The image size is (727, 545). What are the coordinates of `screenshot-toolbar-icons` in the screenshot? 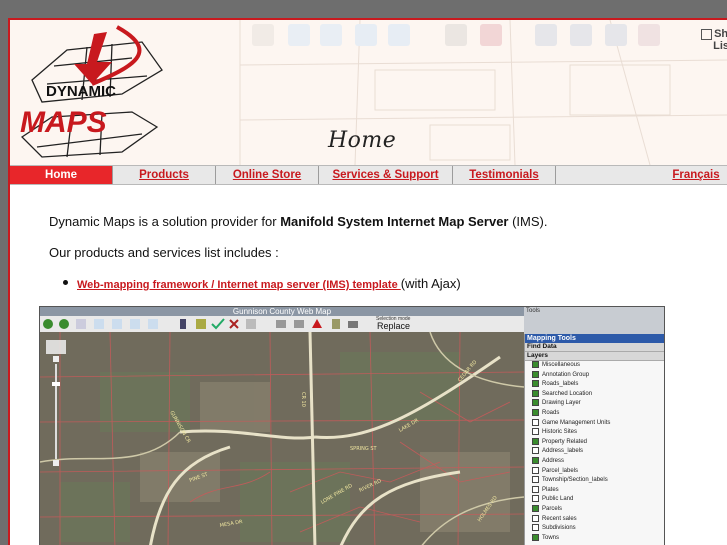 It's located at (200, 324).